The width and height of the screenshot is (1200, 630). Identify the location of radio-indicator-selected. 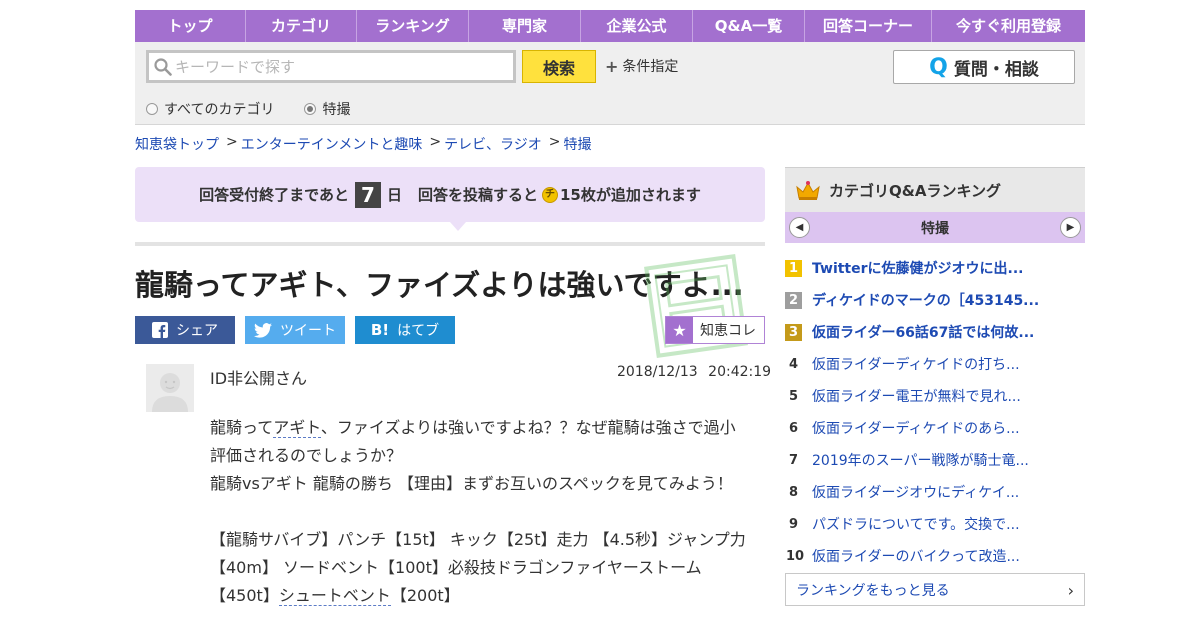
(310, 109).